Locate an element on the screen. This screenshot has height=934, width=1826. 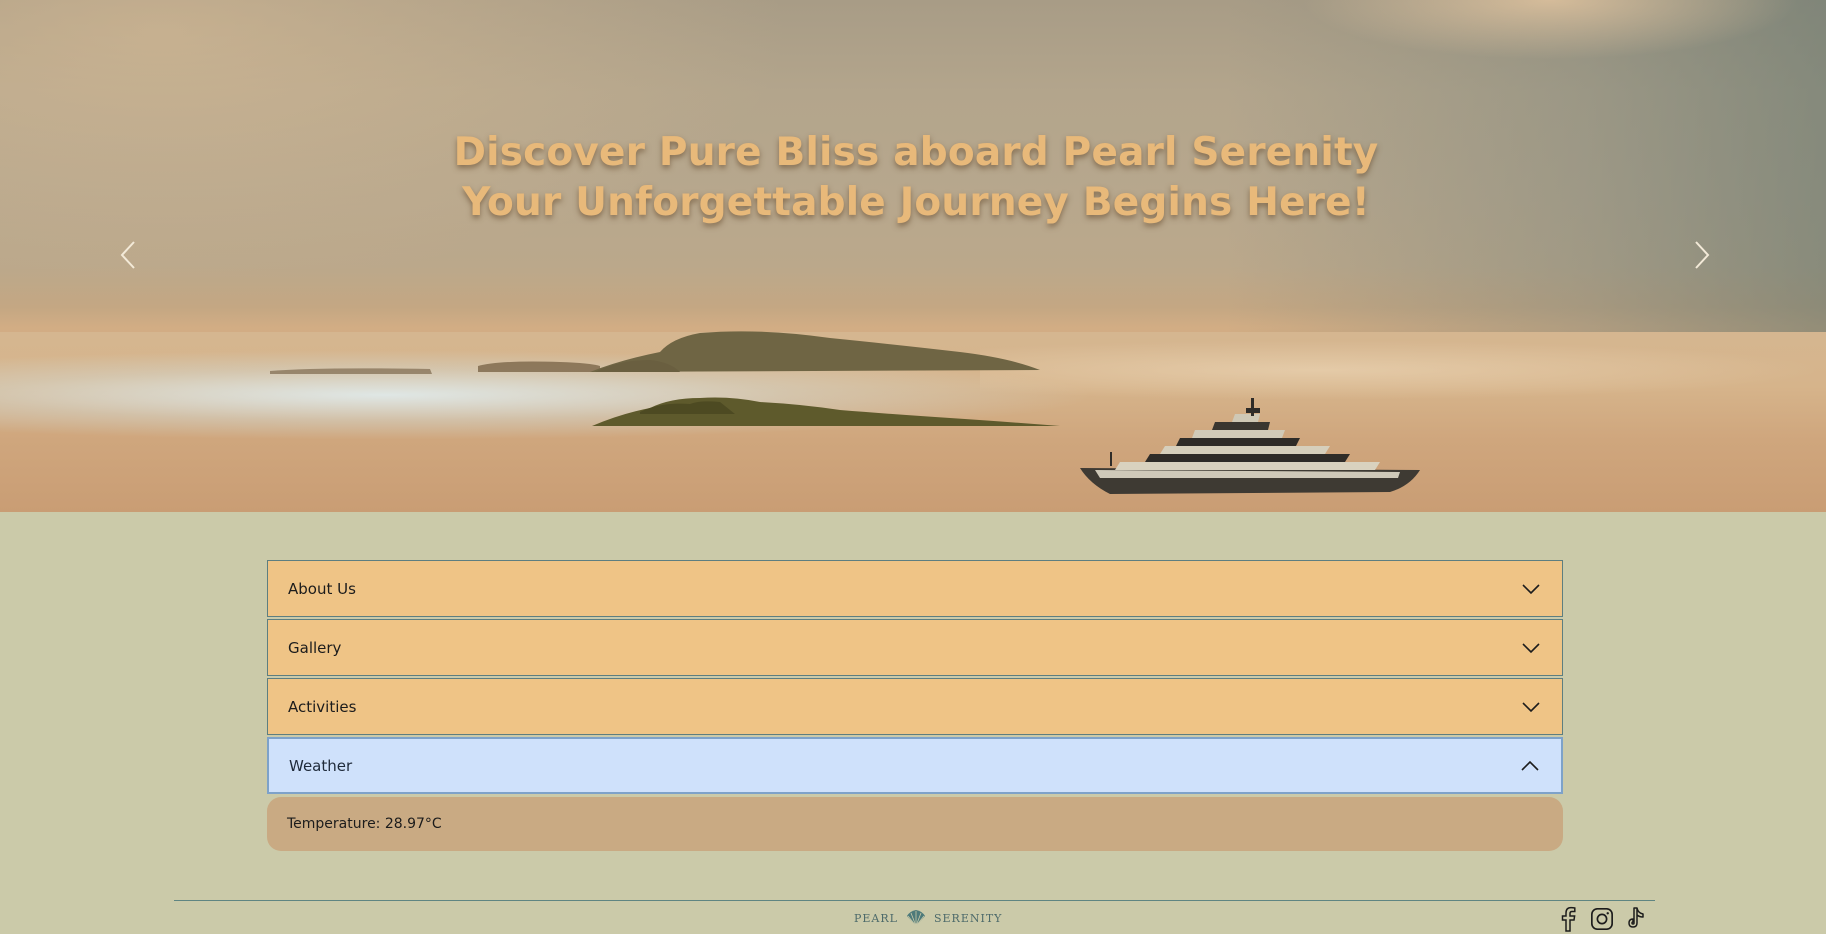
accordion-item-gallery: Gallery is located at coordinates (915, 647).